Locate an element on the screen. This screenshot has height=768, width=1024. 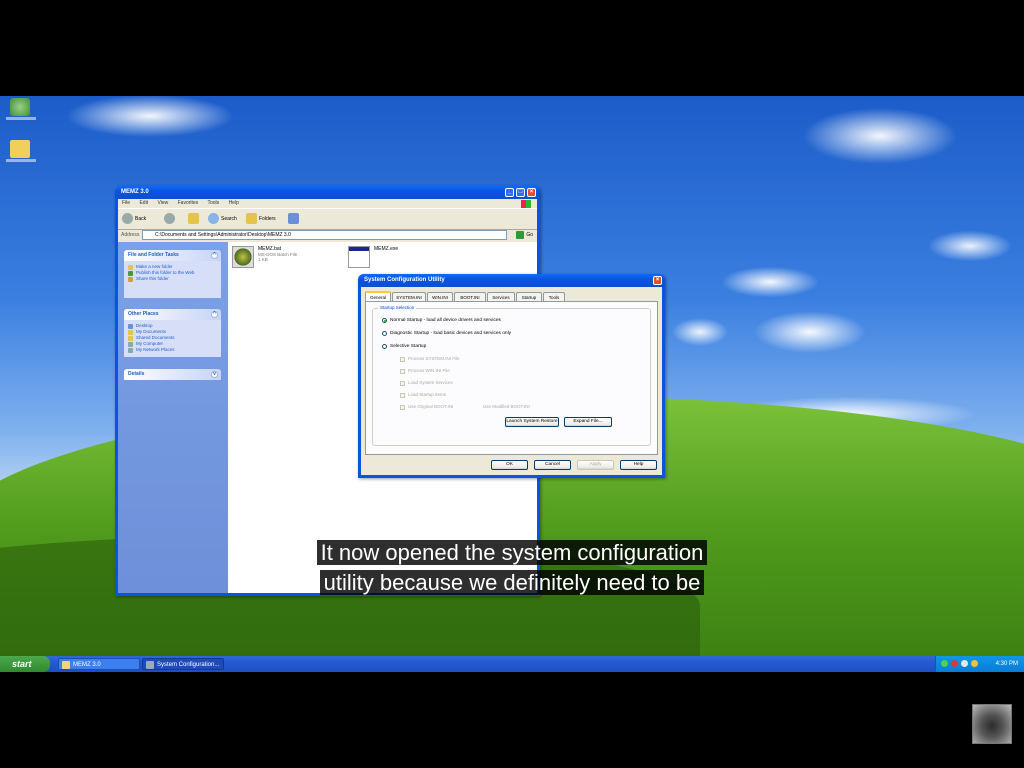
selective-startup-radio: Selective Startup is located at coordinates (404, 346).